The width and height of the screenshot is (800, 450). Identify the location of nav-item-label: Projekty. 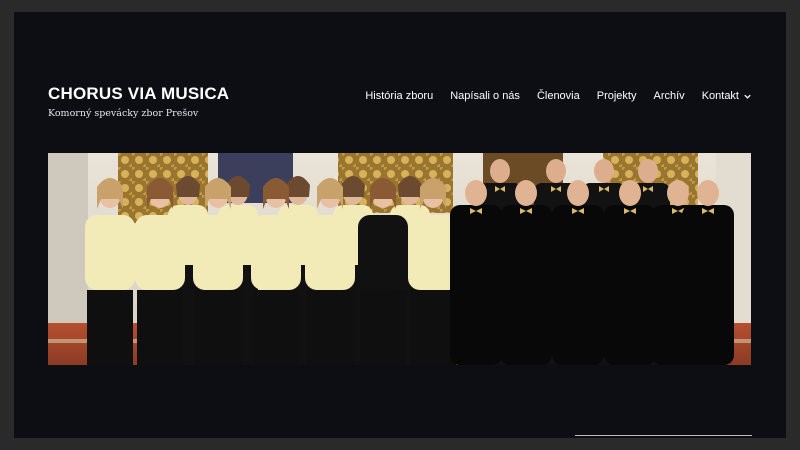
(616, 96).